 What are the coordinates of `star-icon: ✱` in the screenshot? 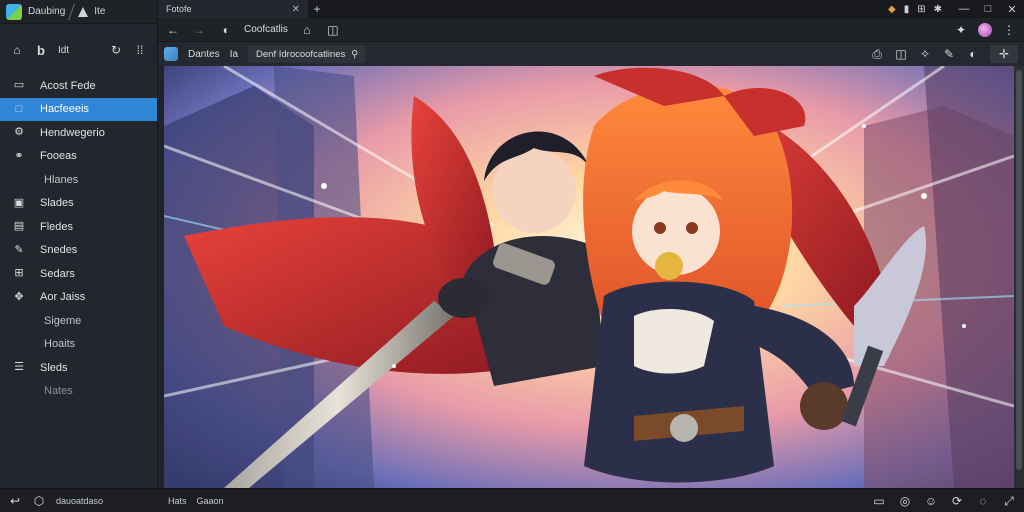 It's located at (938, 9).